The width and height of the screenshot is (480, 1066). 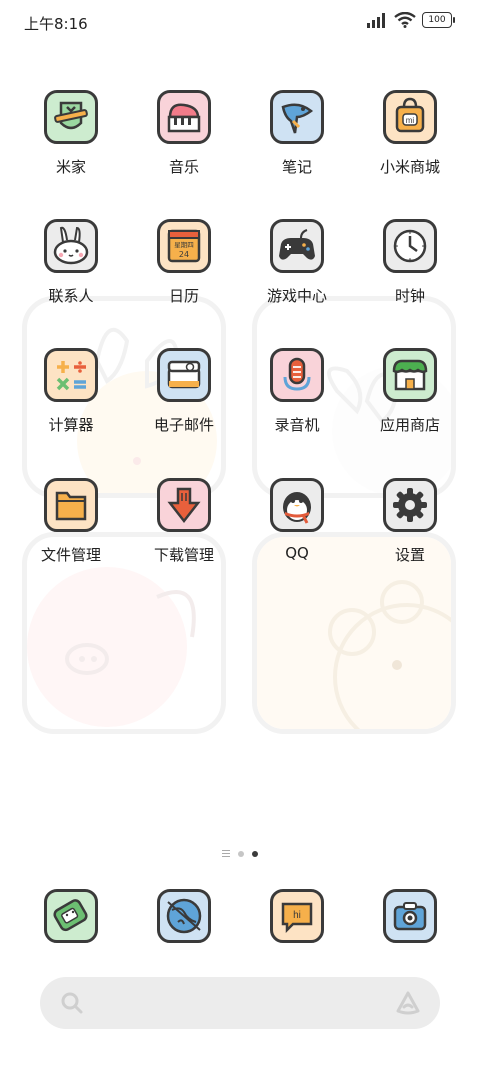 I want to click on app-mi-store: mi 小米商城, so click(x=410, y=133).